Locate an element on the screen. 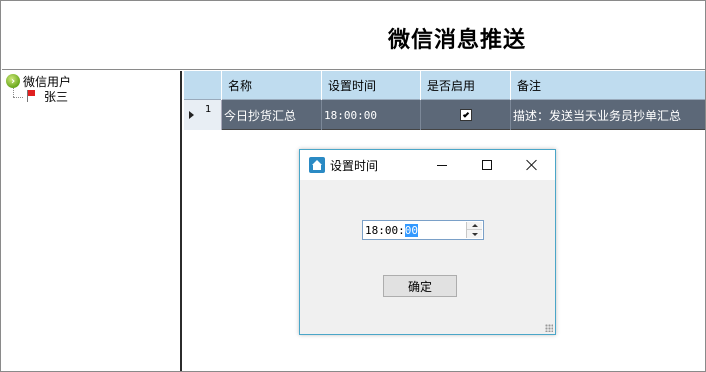 The image size is (706, 372). maximize-button is located at coordinates (487, 165).